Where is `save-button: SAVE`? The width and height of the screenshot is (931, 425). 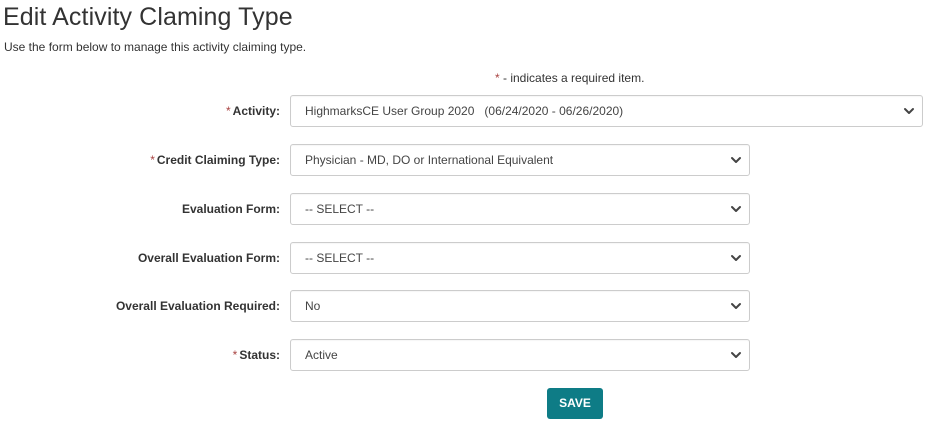 save-button: SAVE is located at coordinates (575, 403).